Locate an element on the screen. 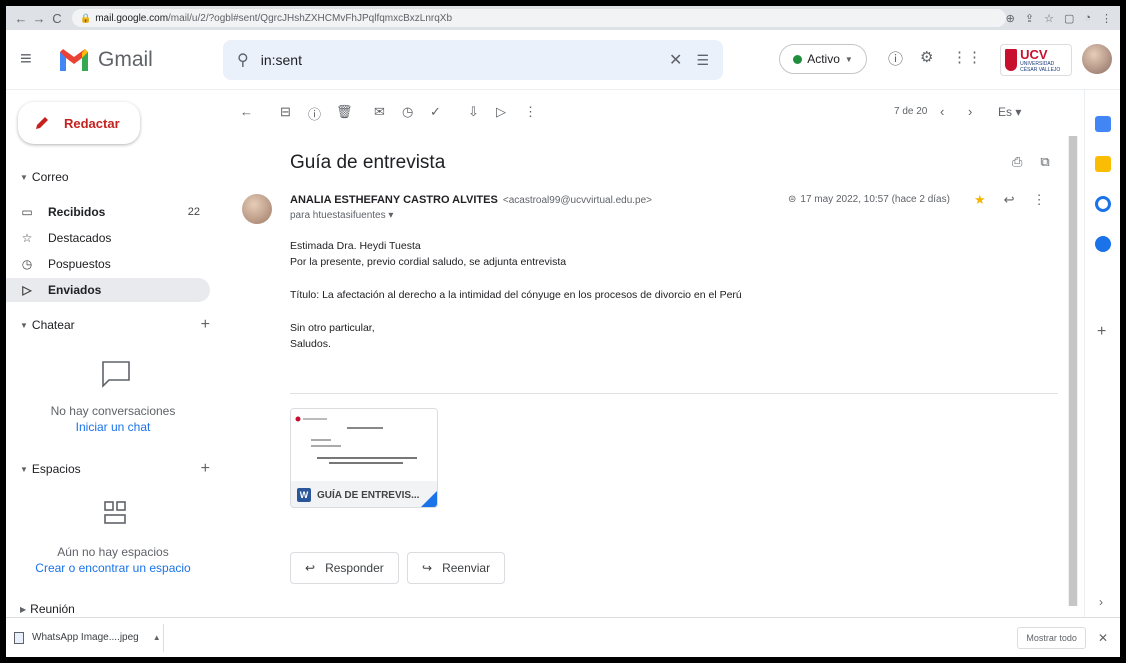  print-icon: ⎙ is located at coordinates (1017, 162).